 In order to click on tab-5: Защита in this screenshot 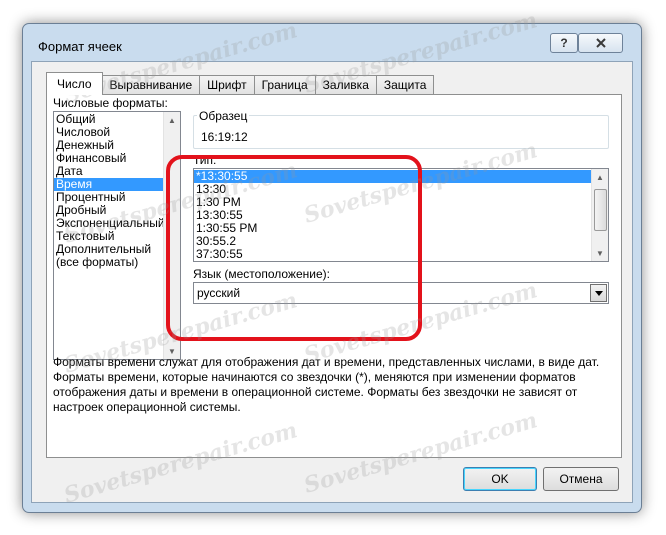, I will do `click(405, 85)`.